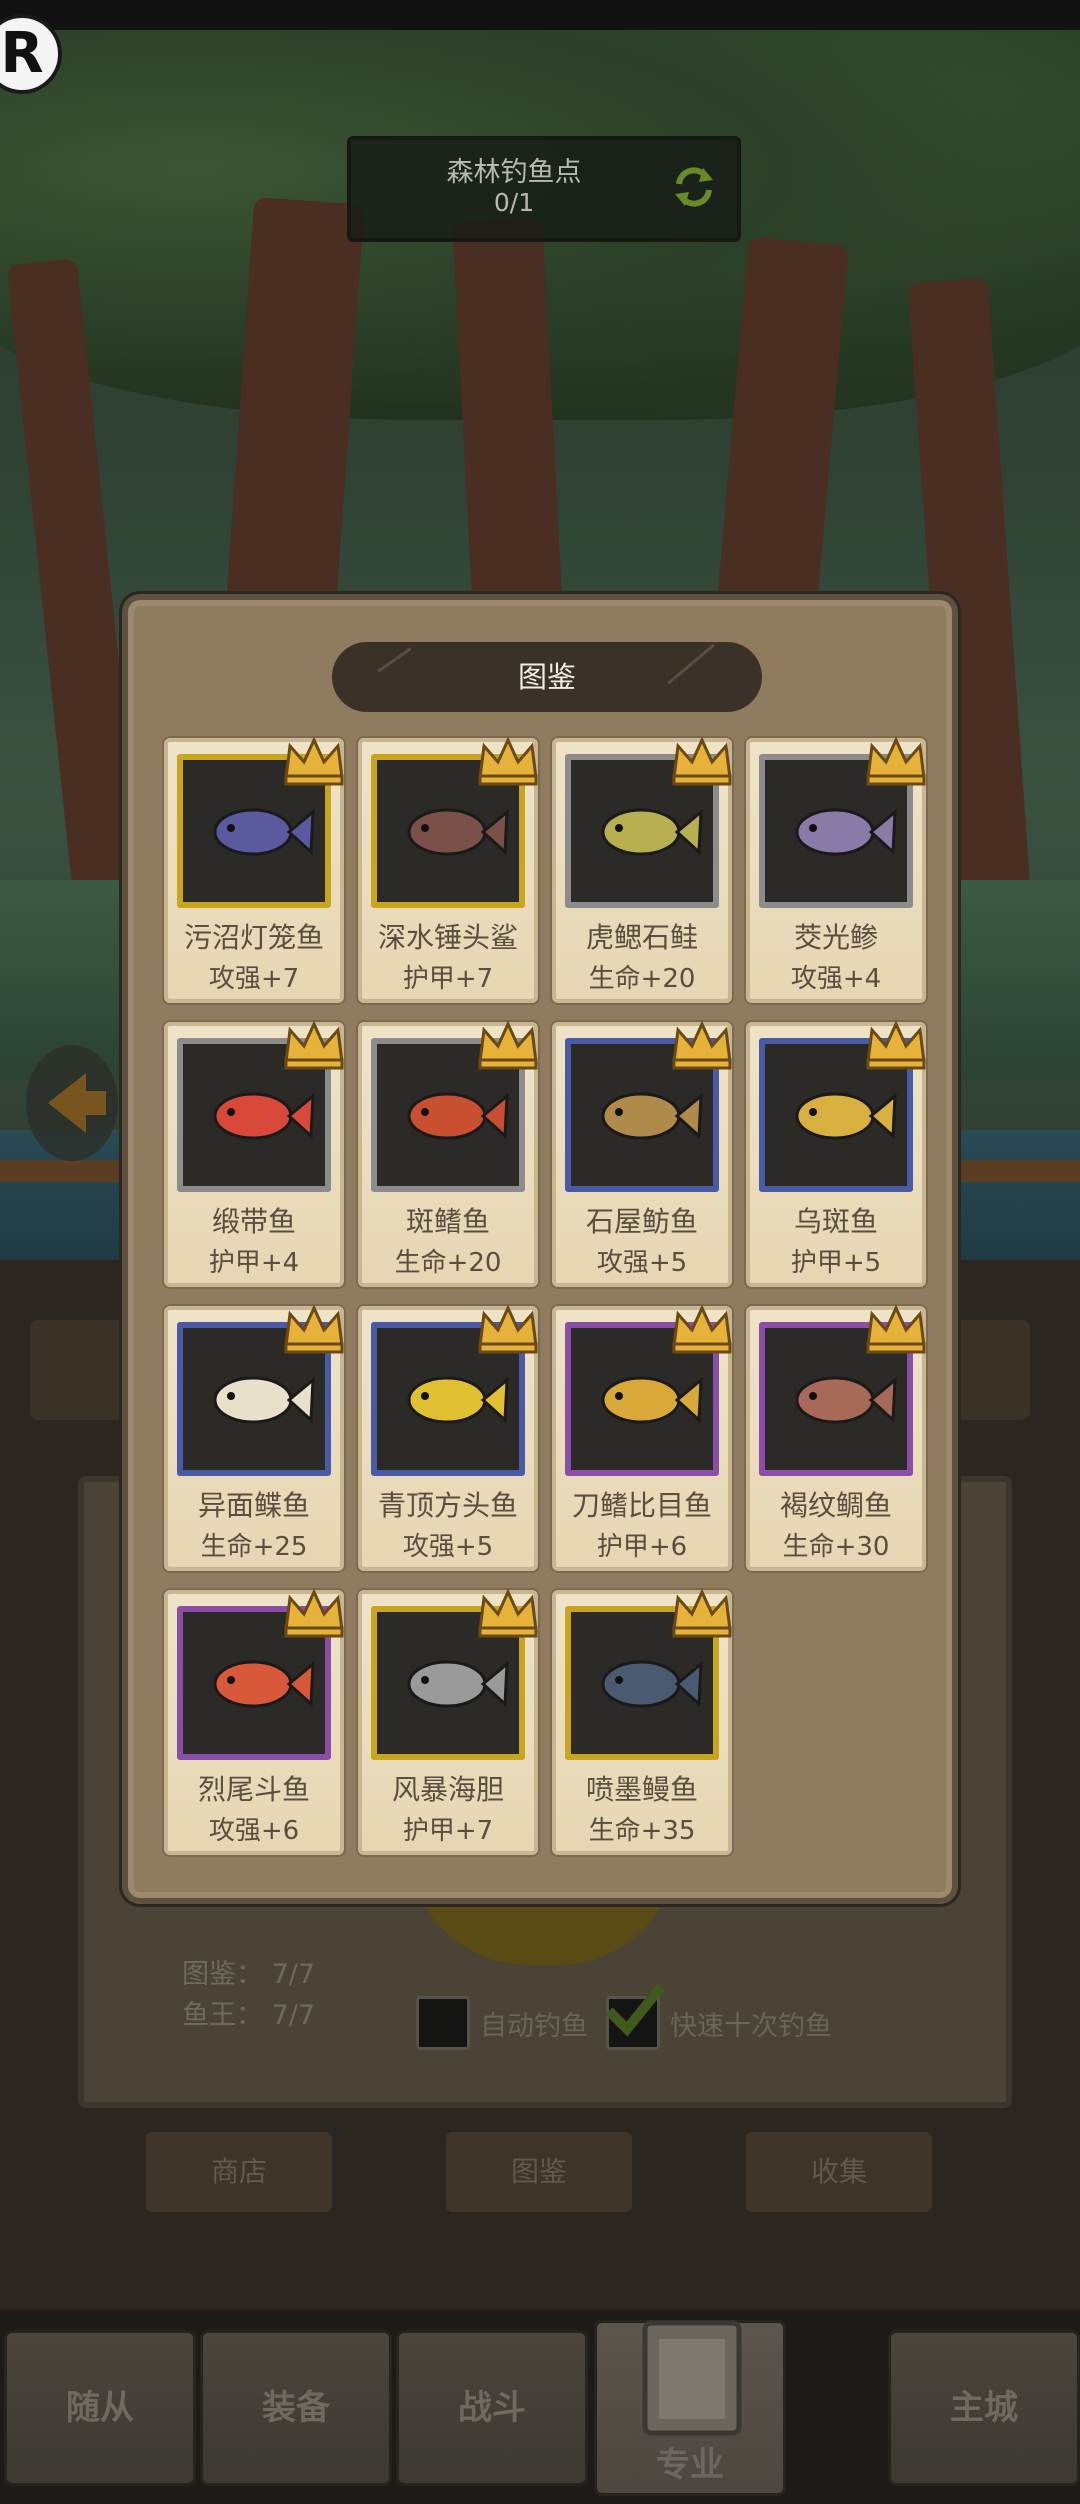 The width and height of the screenshot is (1080, 2504). Describe the element at coordinates (253, 937) in the screenshot. I see `fish-name: 污沼灯笼鱼` at that location.